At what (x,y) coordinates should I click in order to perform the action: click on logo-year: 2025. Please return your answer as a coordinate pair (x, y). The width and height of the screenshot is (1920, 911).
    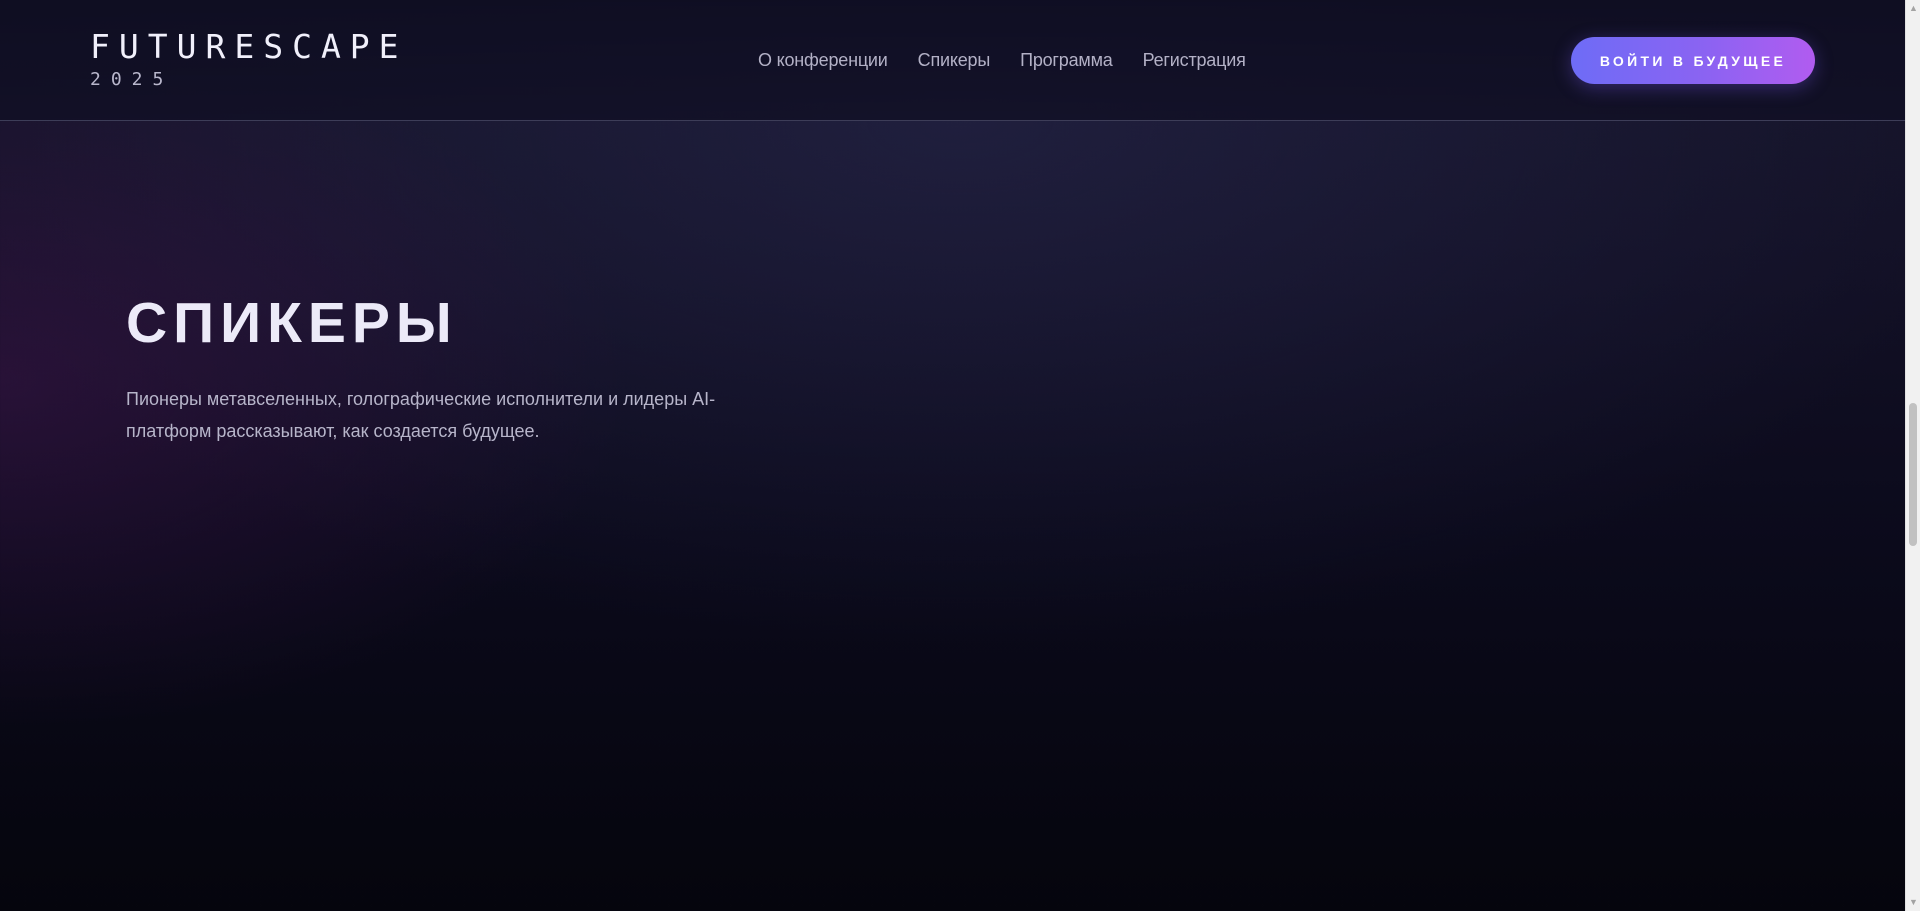
    Looking at the image, I should click on (132, 79).